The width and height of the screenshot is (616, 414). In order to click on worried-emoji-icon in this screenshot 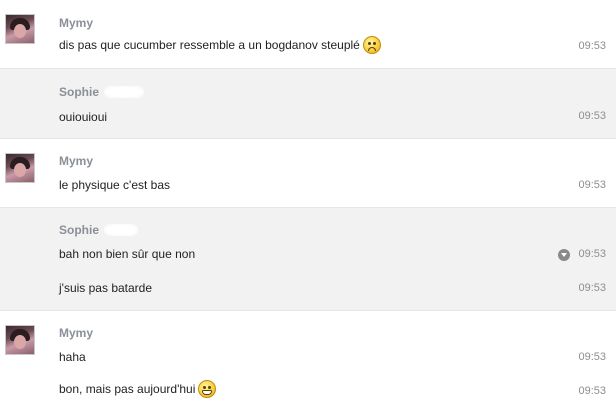, I will do `click(371, 45)`.